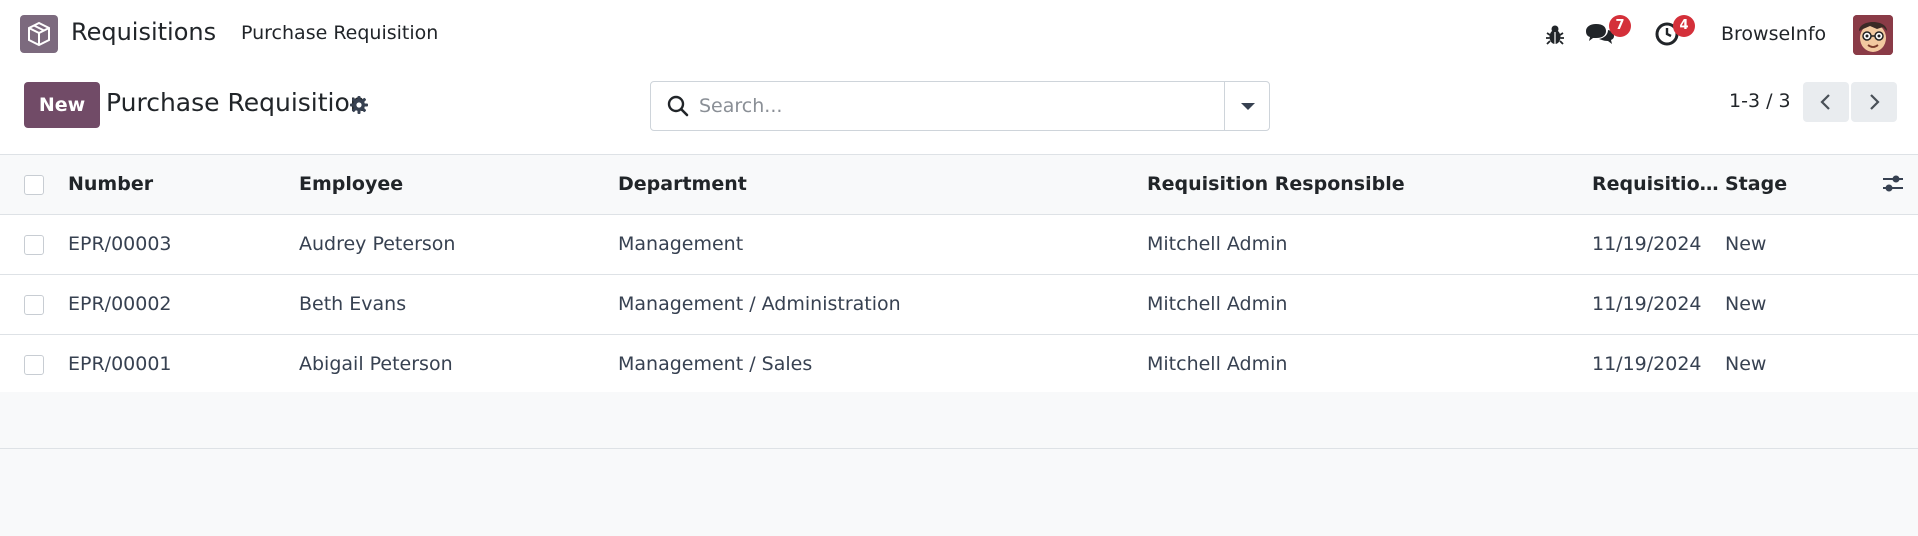 The width and height of the screenshot is (1918, 536). I want to click on chevron-right-icon, so click(1875, 102).